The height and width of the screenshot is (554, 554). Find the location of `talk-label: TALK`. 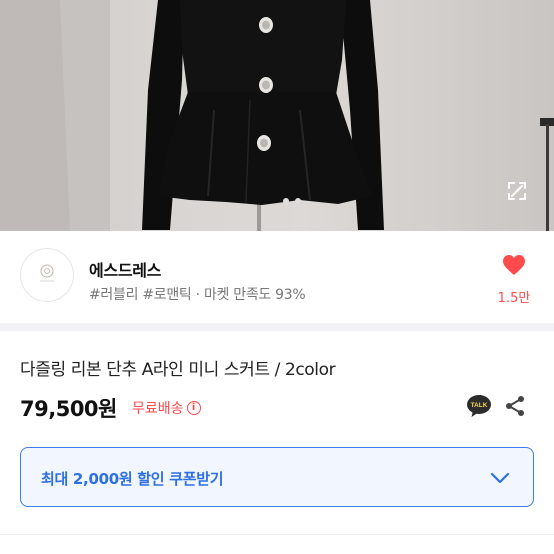

talk-label: TALK is located at coordinates (479, 405).